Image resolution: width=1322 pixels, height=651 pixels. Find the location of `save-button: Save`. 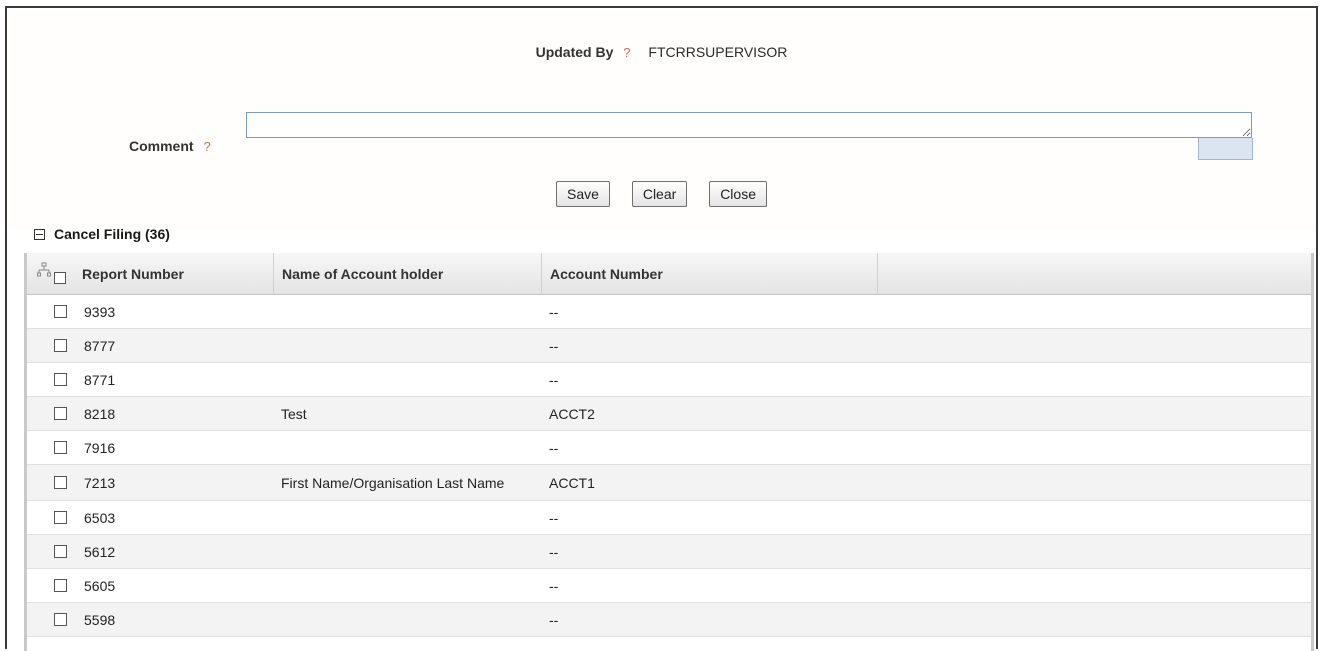

save-button: Save is located at coordinates (583, 194).